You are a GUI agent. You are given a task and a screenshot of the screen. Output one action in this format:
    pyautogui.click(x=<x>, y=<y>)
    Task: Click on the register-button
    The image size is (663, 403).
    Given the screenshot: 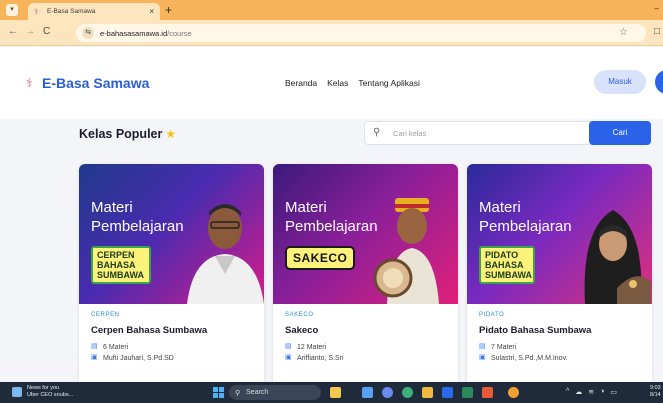 What is the action you would take?
    pyautogui.click(x=659, y=82)
    